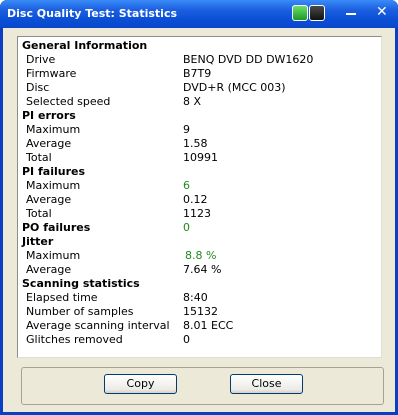 The image size is (398, 415). I want to click on po-failures-heading: PO failures, so click(56, 227).